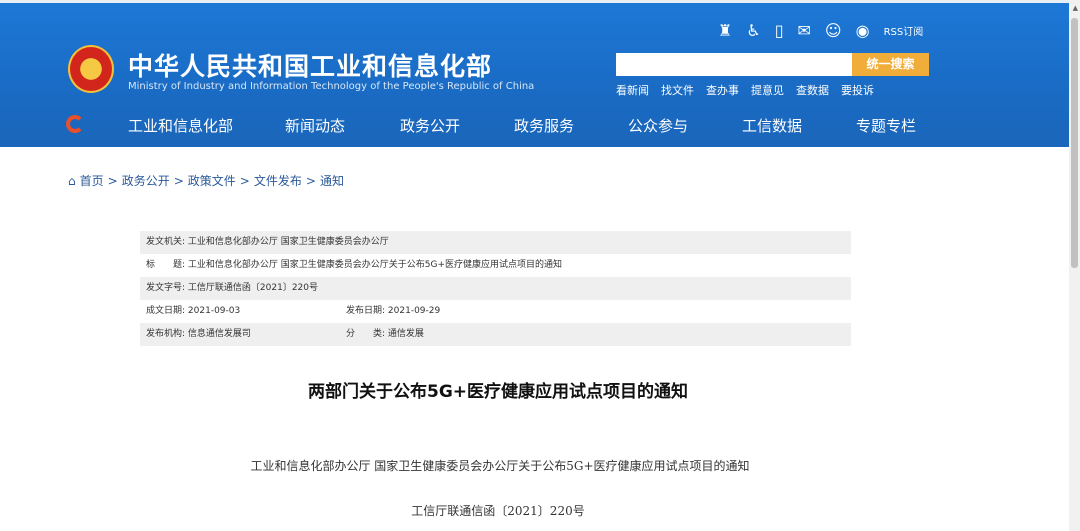 The image size is (1080, 531). What do you see at coordinates (72, 180) in the screenshot?
I see `home-icon: ⌂` at bounding box center [72, 180].